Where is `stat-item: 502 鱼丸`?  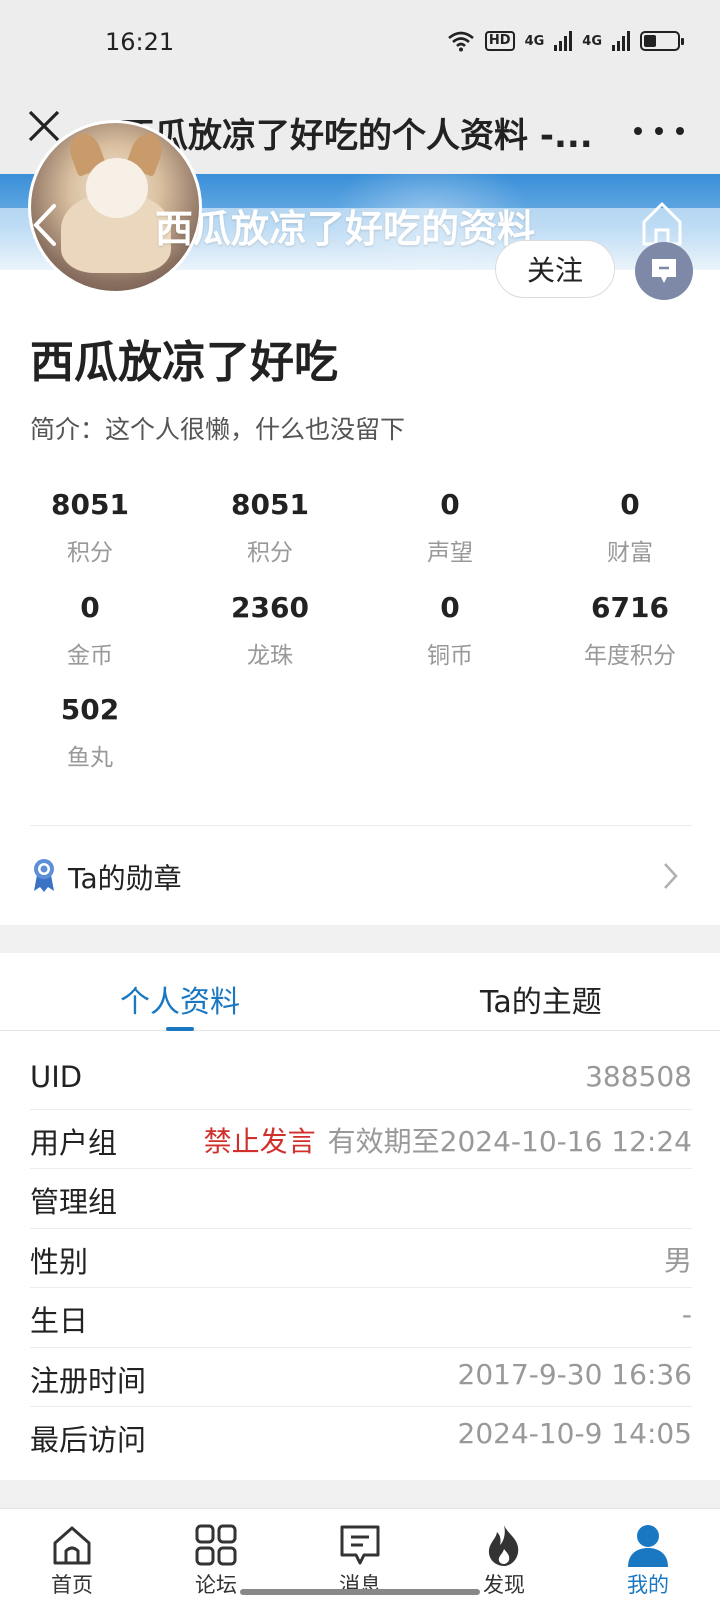
stat-item: 502 鱼丸 is located at coordinates (90, 731).